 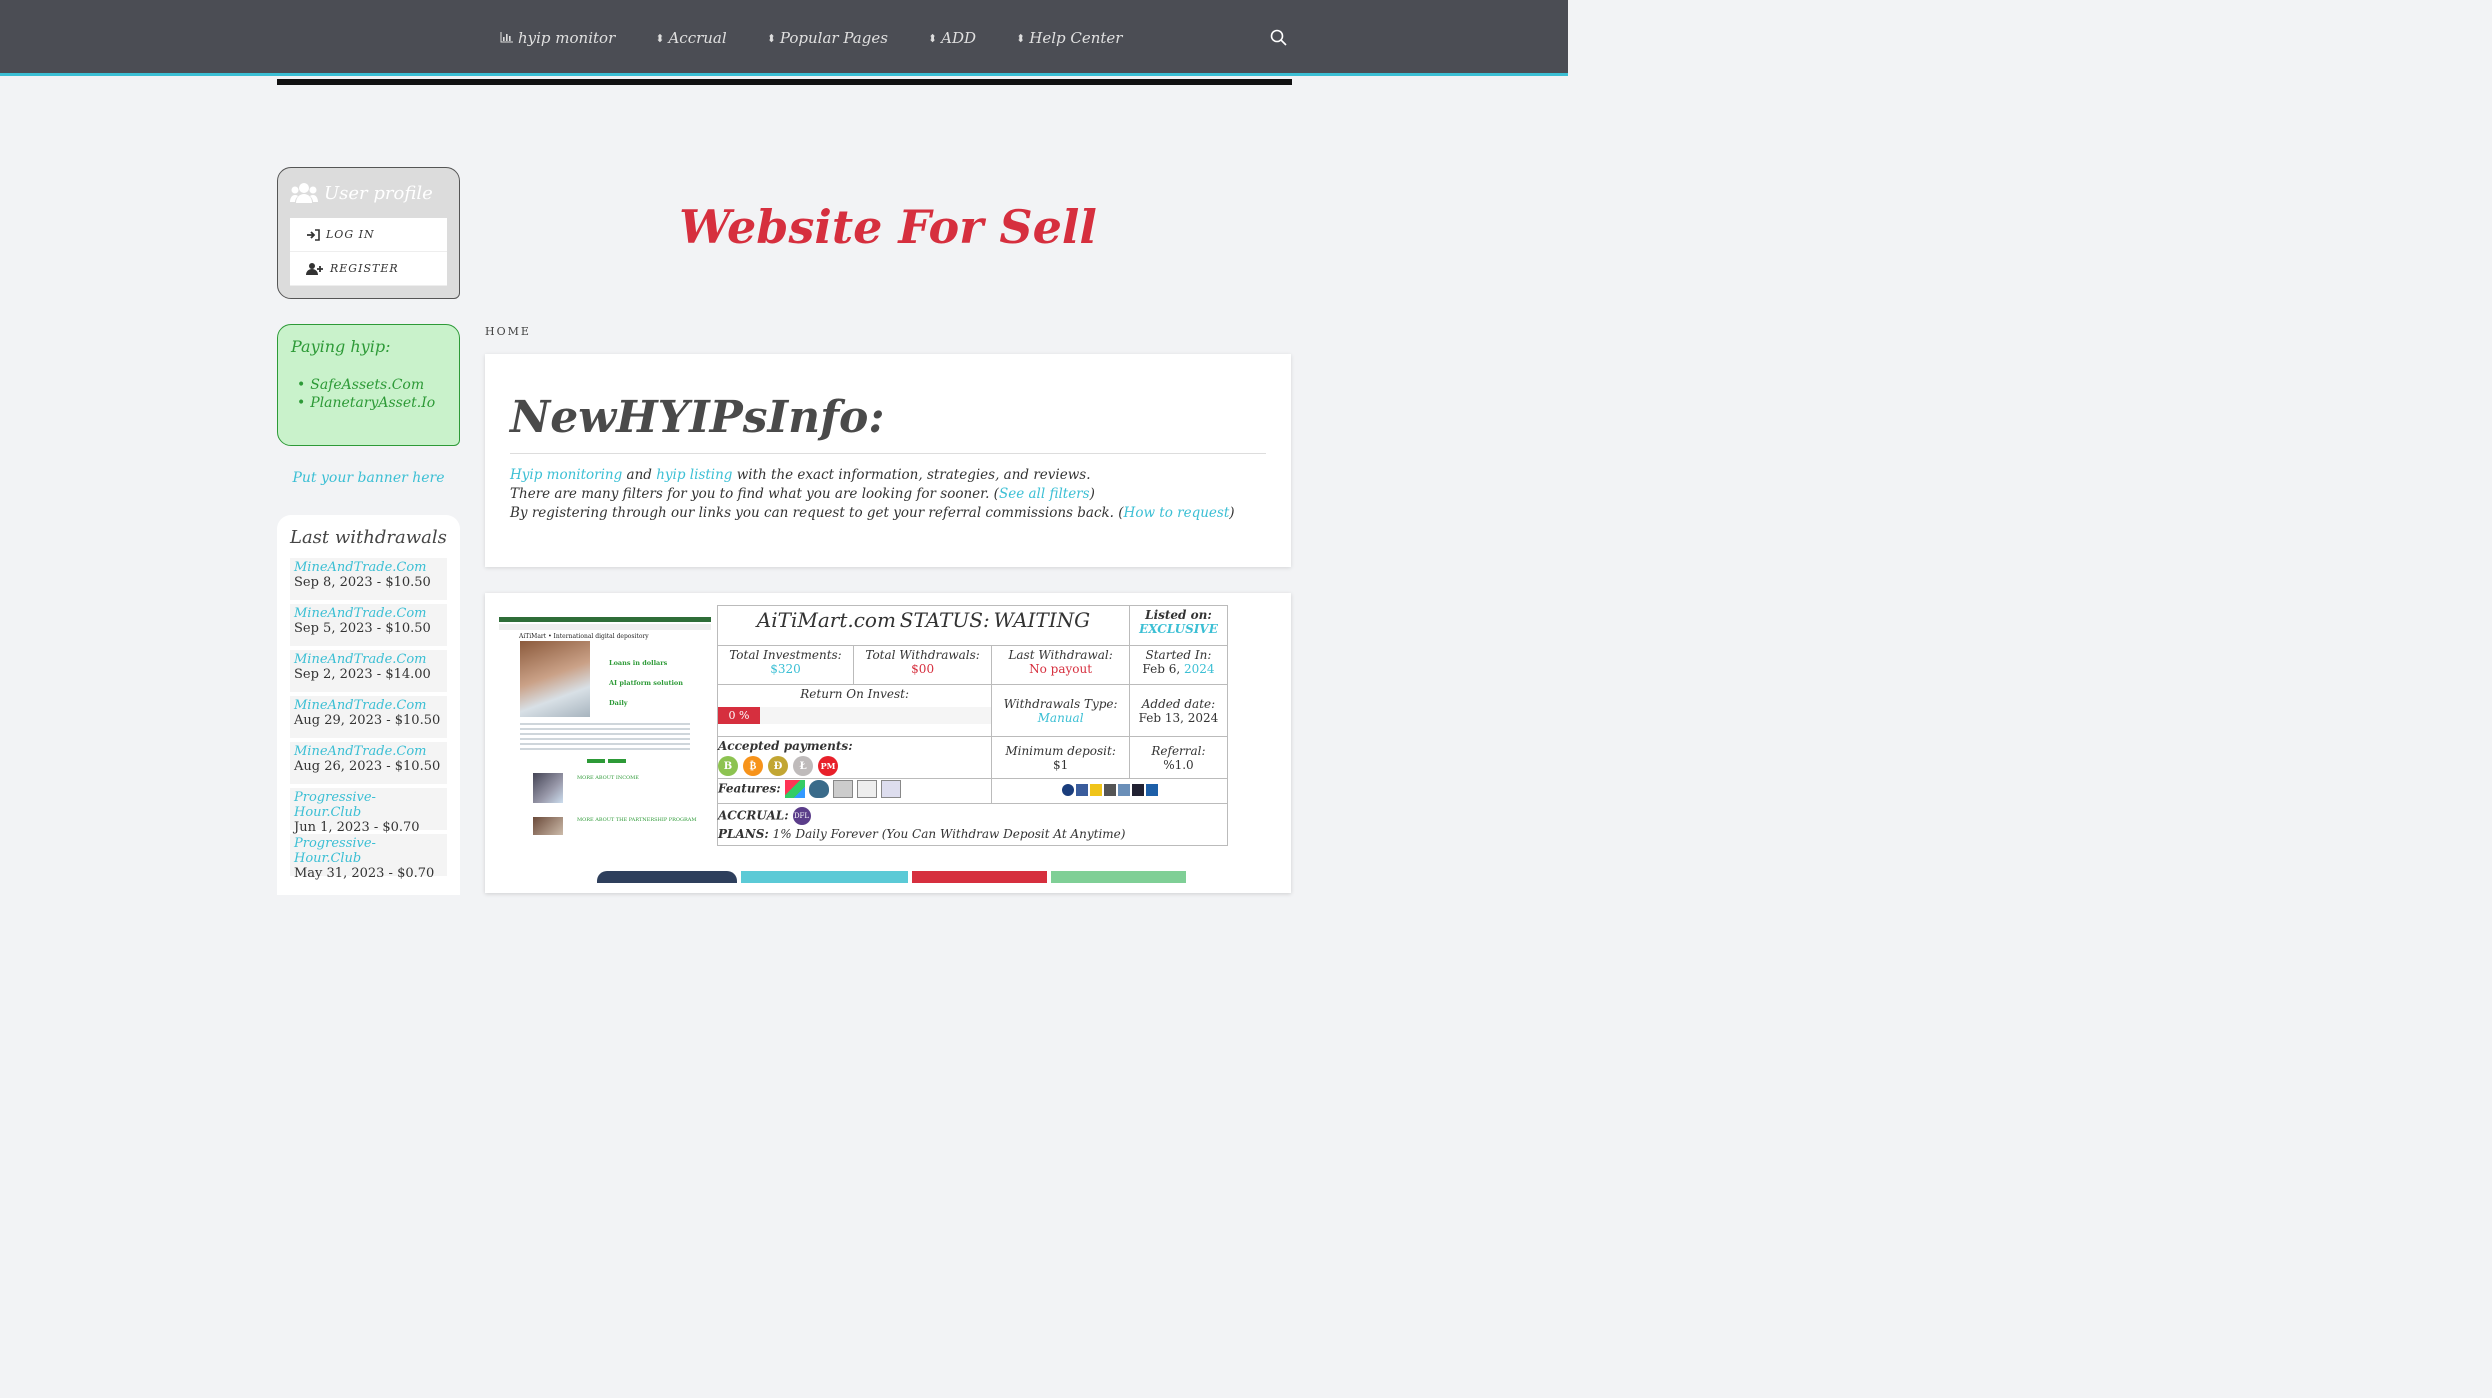 I want to click on user-profile-box: User profile LOG IN REGISTER, so click(x=368, y=233).